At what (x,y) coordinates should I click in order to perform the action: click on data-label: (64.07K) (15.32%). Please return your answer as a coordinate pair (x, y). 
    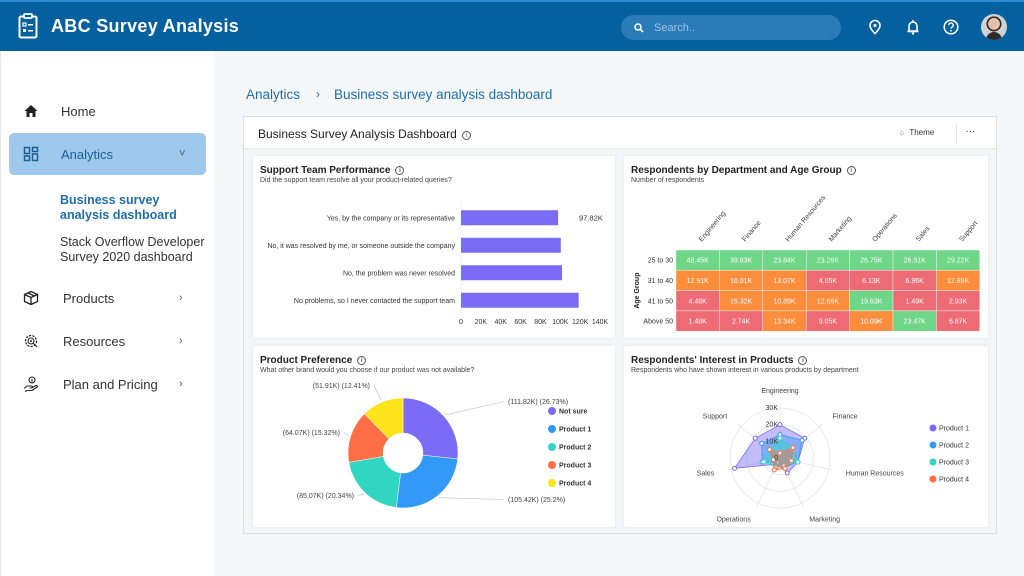
    Looking at the image, I should click on (311, 433).